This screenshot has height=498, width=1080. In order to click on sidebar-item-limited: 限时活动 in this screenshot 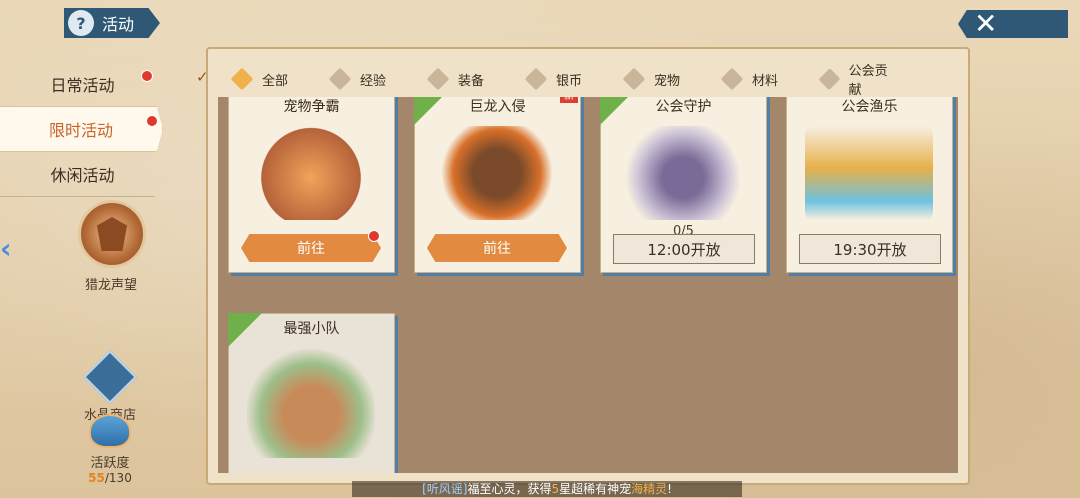, I will do `click(81, 129)`.